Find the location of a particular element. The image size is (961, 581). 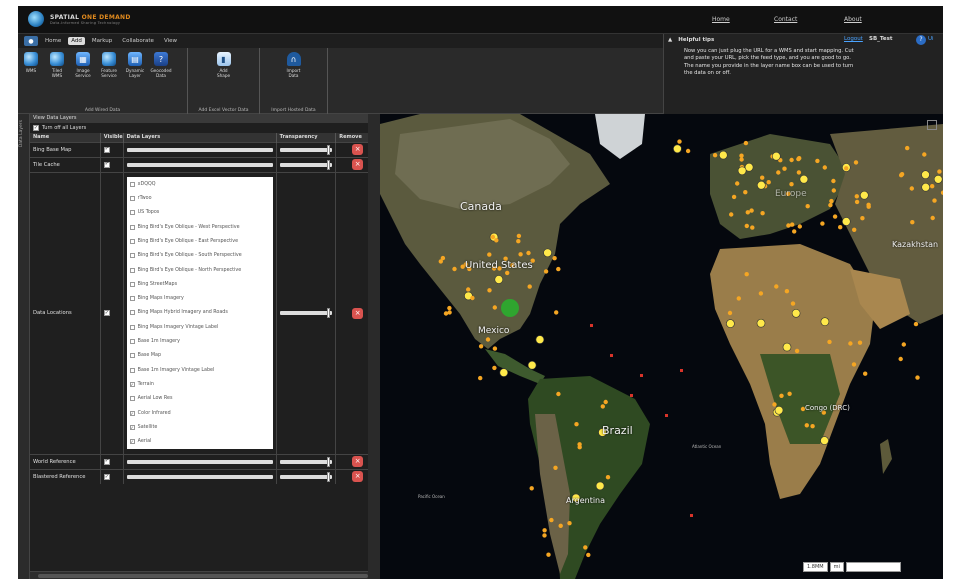

sub-layer-item: Bing Maps Hybrid Imagery and Roads is located at coordinates (200, 313).